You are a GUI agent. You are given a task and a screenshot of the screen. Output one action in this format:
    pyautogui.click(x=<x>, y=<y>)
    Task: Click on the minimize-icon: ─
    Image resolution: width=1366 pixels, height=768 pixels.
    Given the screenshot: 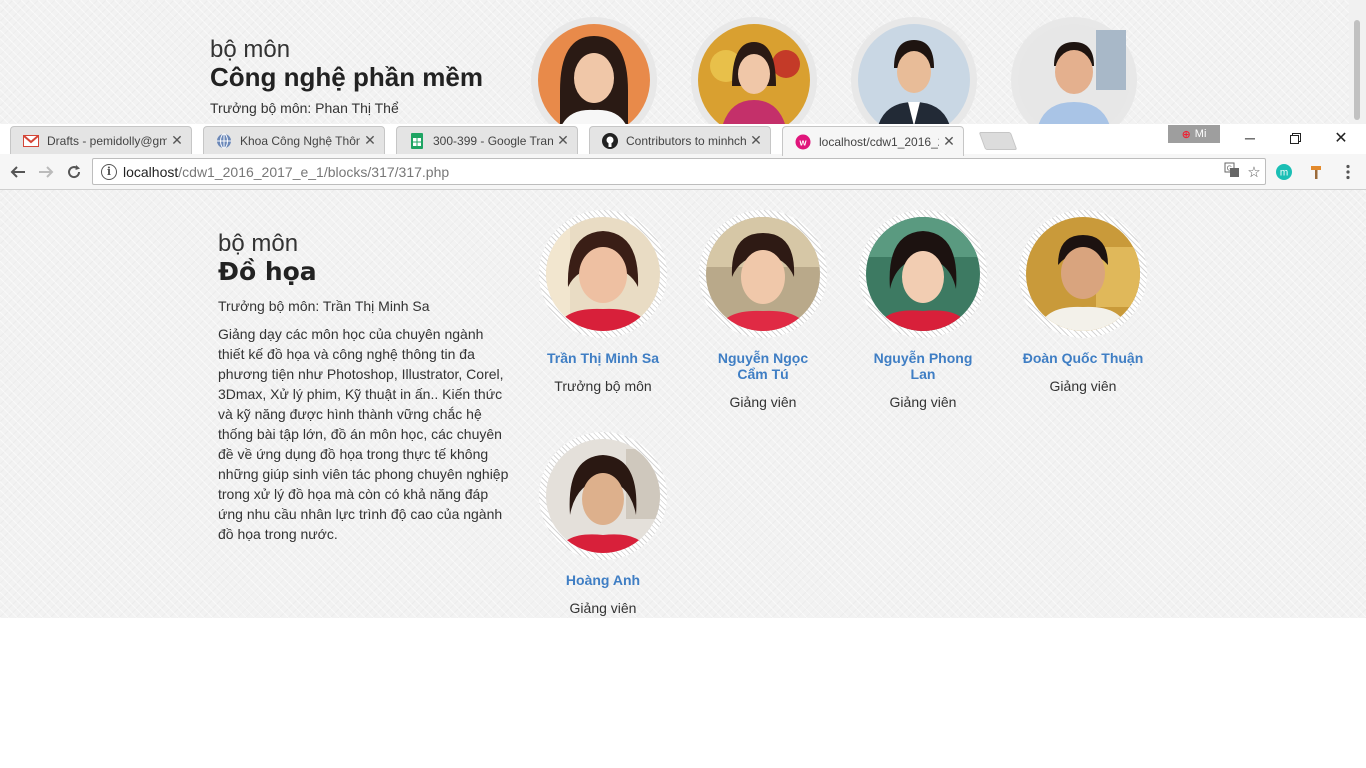 What is the action you would take?
    pyautogui.click(x=1250, y=138)
    